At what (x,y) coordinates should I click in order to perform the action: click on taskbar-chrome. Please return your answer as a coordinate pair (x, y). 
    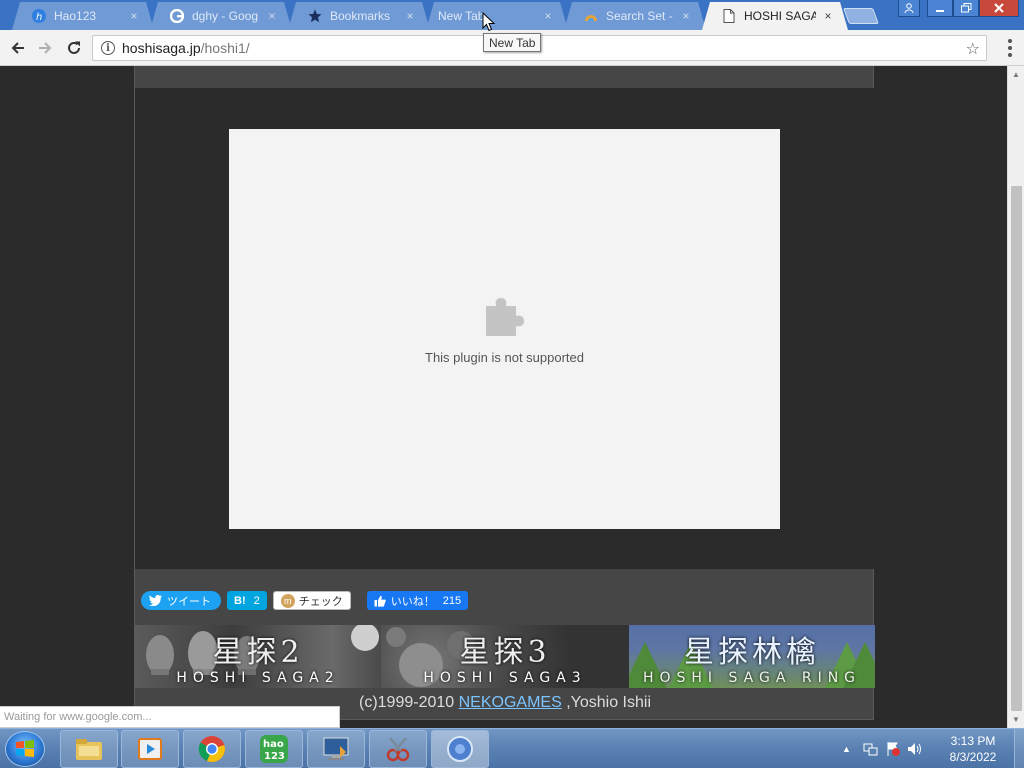
    Looking at the image, I should click on (212, 749).